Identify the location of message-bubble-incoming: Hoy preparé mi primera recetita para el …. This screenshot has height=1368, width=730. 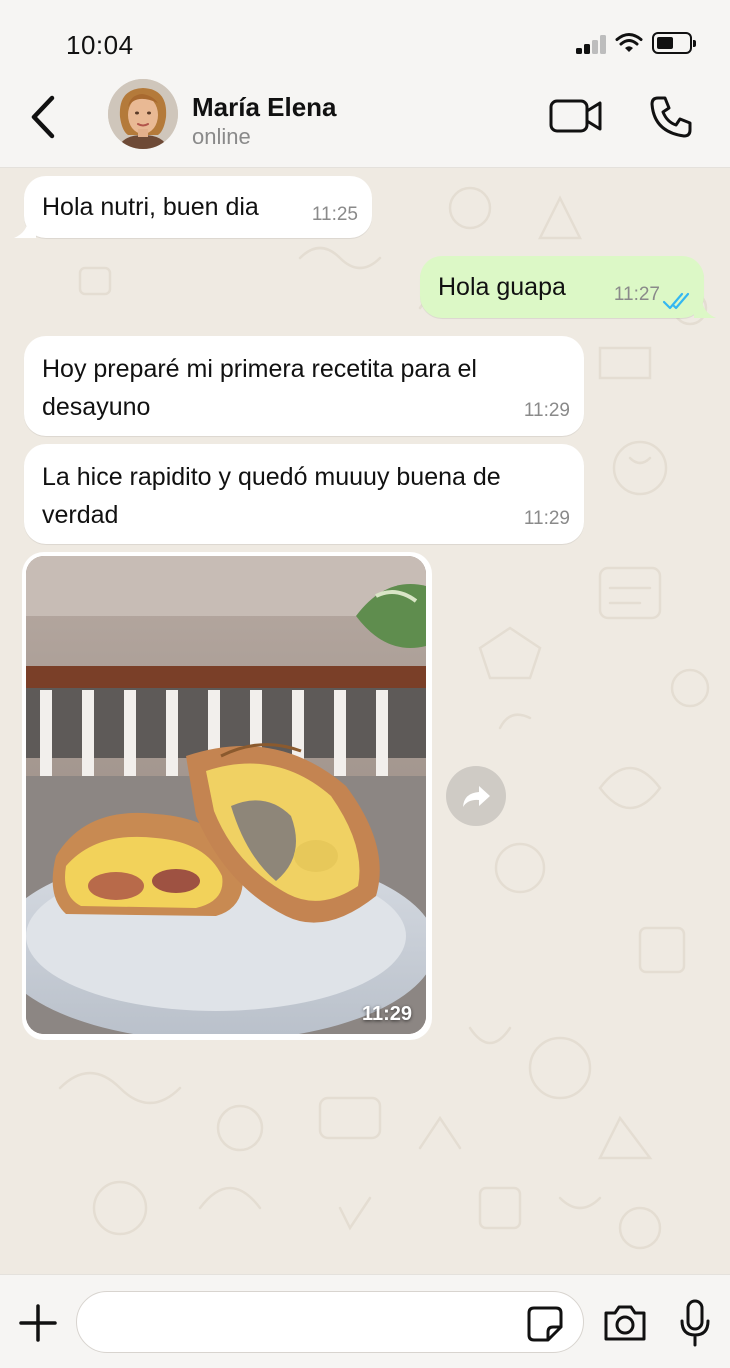
(304, 386).